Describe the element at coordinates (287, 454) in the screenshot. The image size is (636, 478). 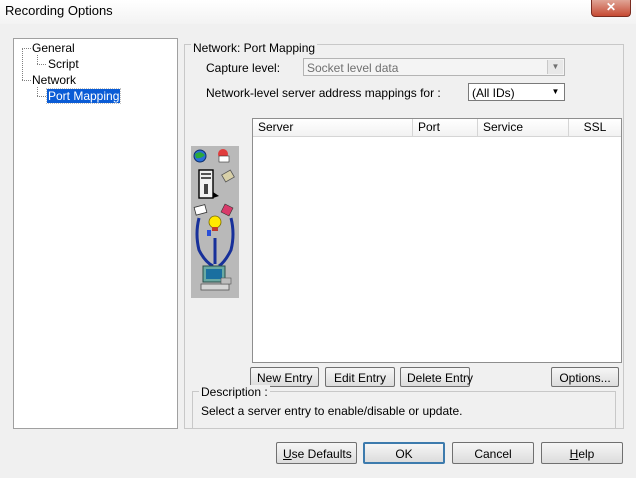
I see `use-defaults-accelerator: U` at that location.